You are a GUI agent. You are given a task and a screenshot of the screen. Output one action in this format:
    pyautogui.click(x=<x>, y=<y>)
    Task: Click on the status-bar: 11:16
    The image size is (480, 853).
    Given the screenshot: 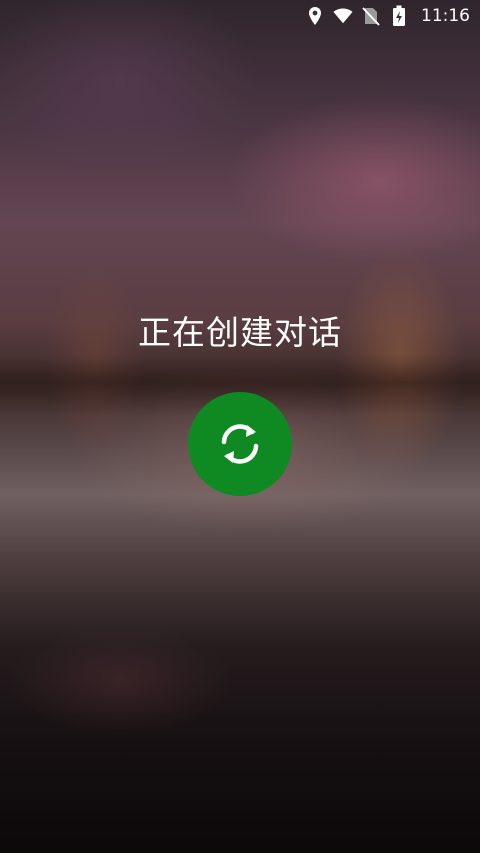 What is the action you would take?
    pyautogui.click(x=240, y=16)
    